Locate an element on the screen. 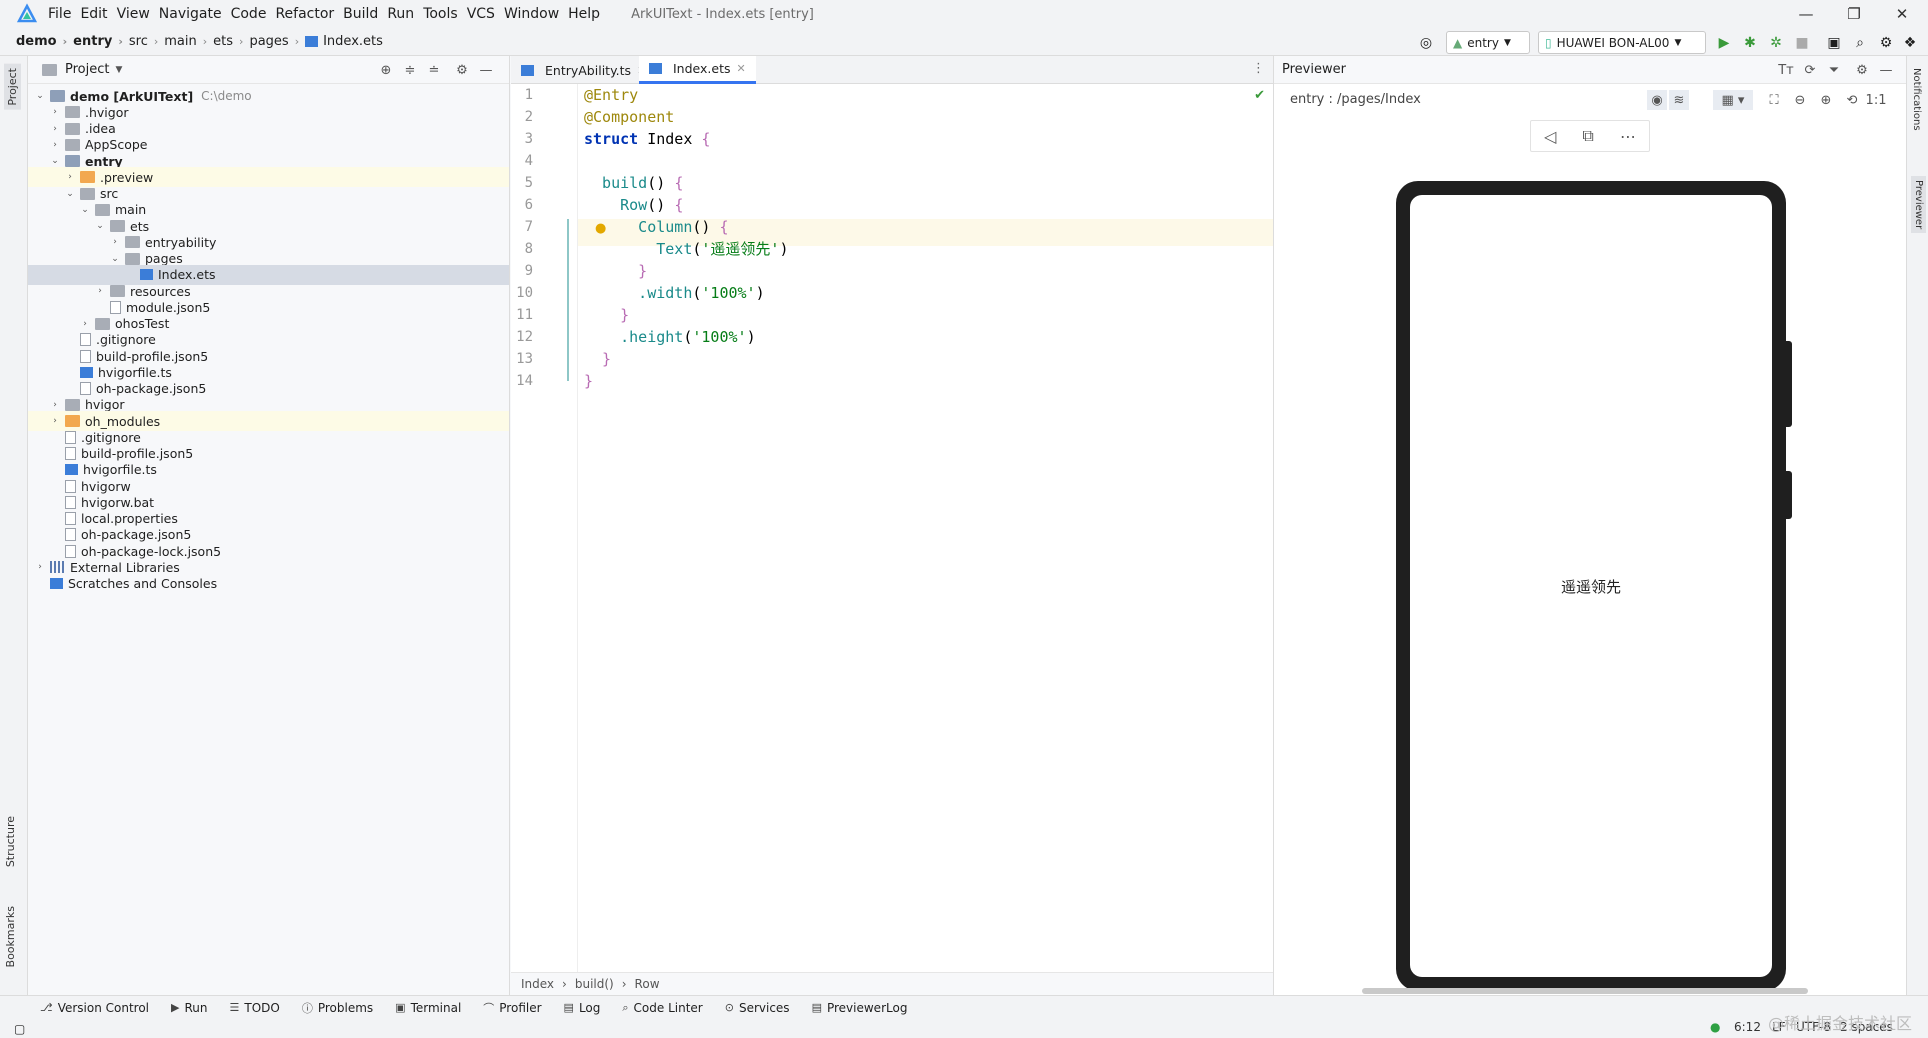 Image resolution: width=1928 pixels, height=1038 pixels. device-screen: 遥遥领先 is located at coordinates (1591, 586).